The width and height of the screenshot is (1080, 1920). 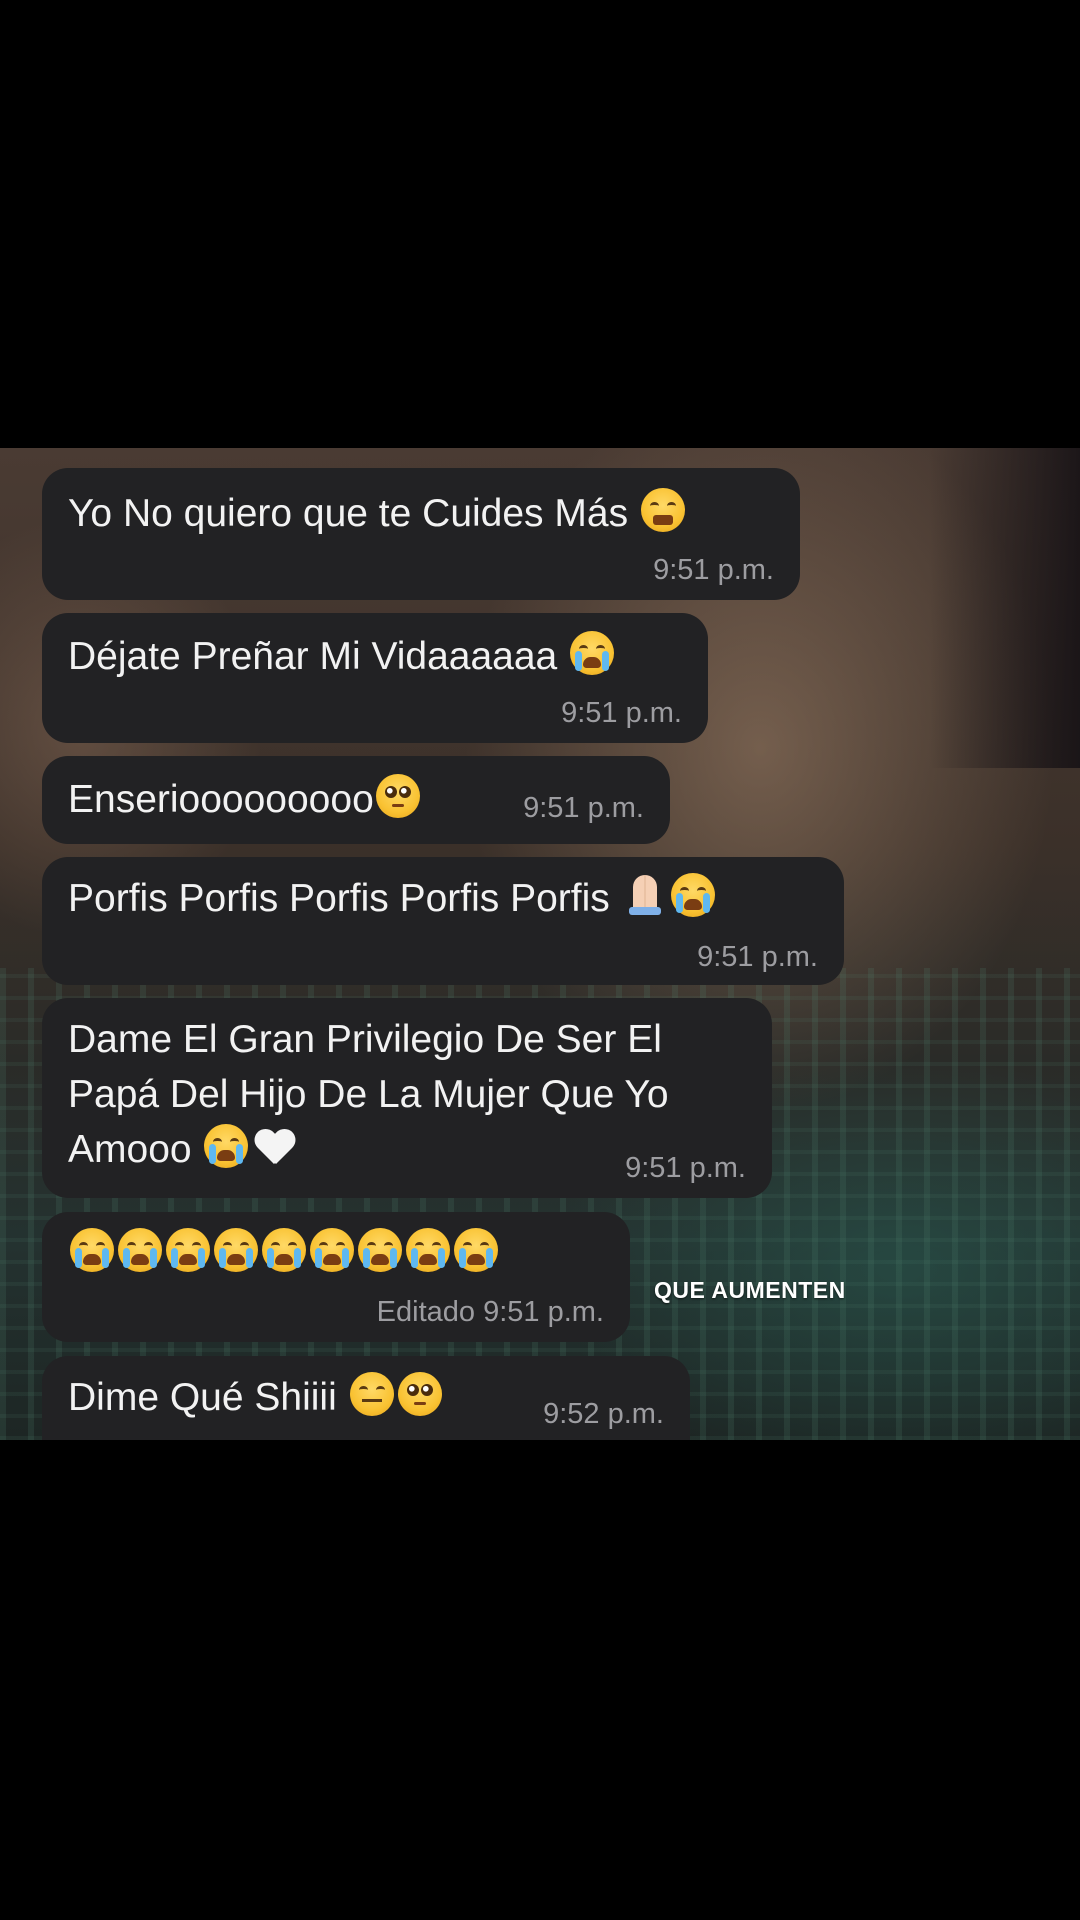 What do you see at coordinates (348, 513) in the screenshot?
I see `message-text: Yo No quiero que te Cuides Más` at bounding box center [348, 513].